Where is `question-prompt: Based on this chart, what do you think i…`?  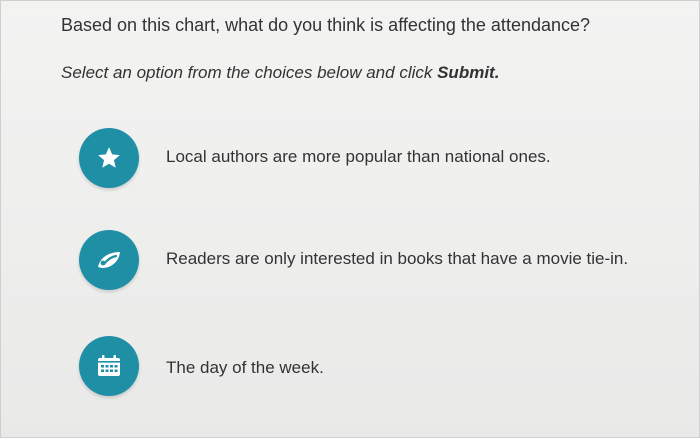 question-prompt: Based on this chart, what do you think i… is located at coordinates (326, 25).